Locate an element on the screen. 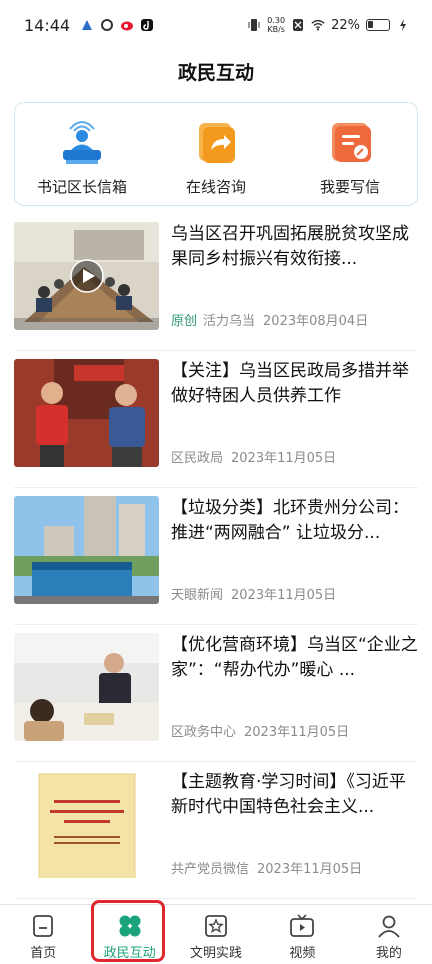  nav-label: 文明实践 is located at coordinates (216, 953).